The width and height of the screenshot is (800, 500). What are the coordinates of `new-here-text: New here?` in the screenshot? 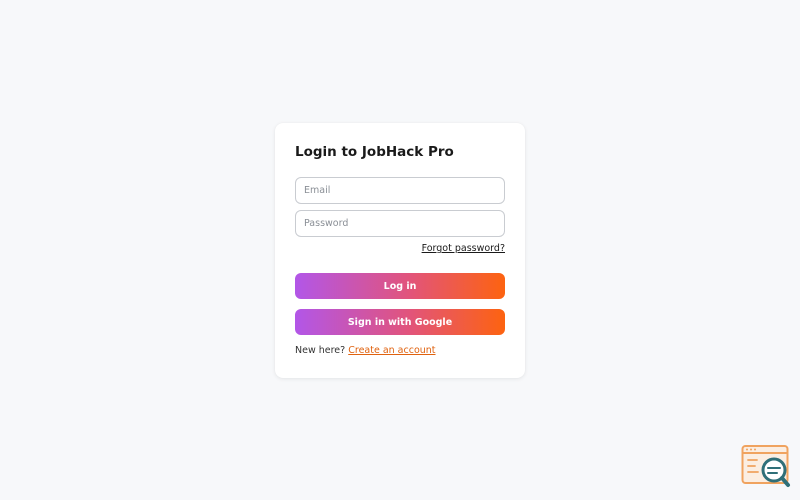 It's located at (320, 350).